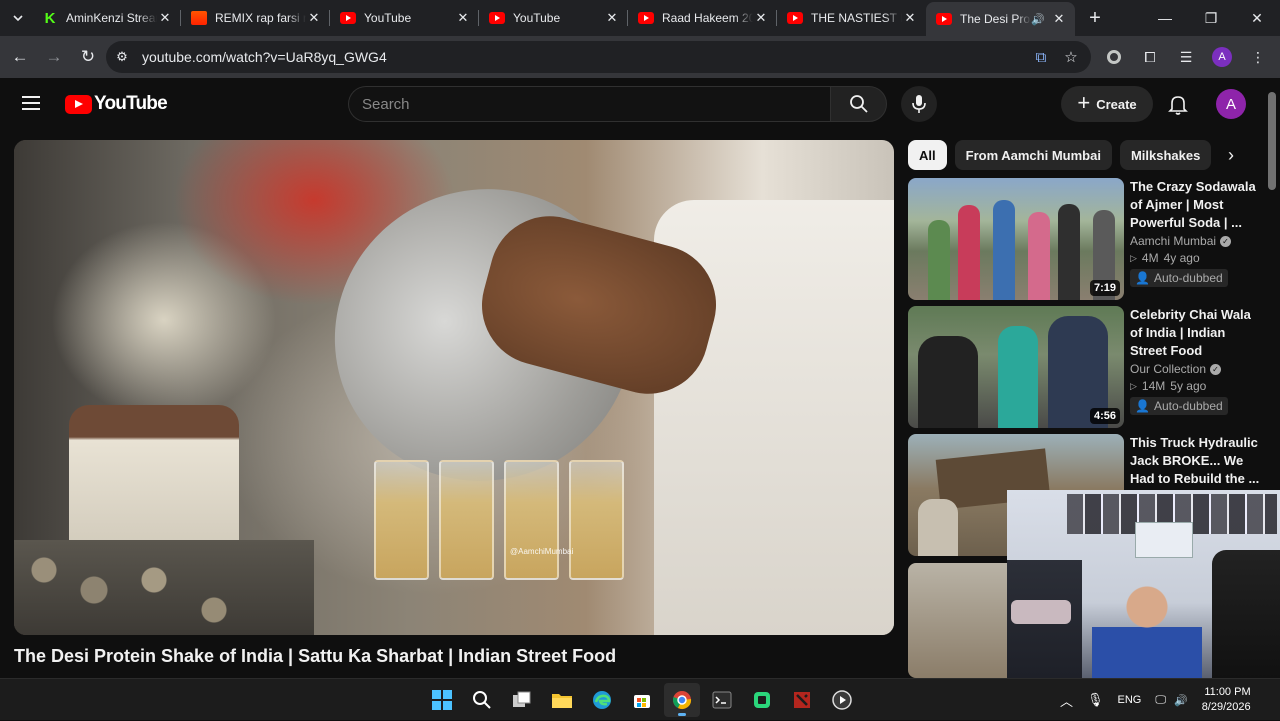 The width and height of the screenshot is (1280, 721). Describe the element at coordinates (1160, 700) in the screenshot. I see `network-icon: 🖵` at that location.